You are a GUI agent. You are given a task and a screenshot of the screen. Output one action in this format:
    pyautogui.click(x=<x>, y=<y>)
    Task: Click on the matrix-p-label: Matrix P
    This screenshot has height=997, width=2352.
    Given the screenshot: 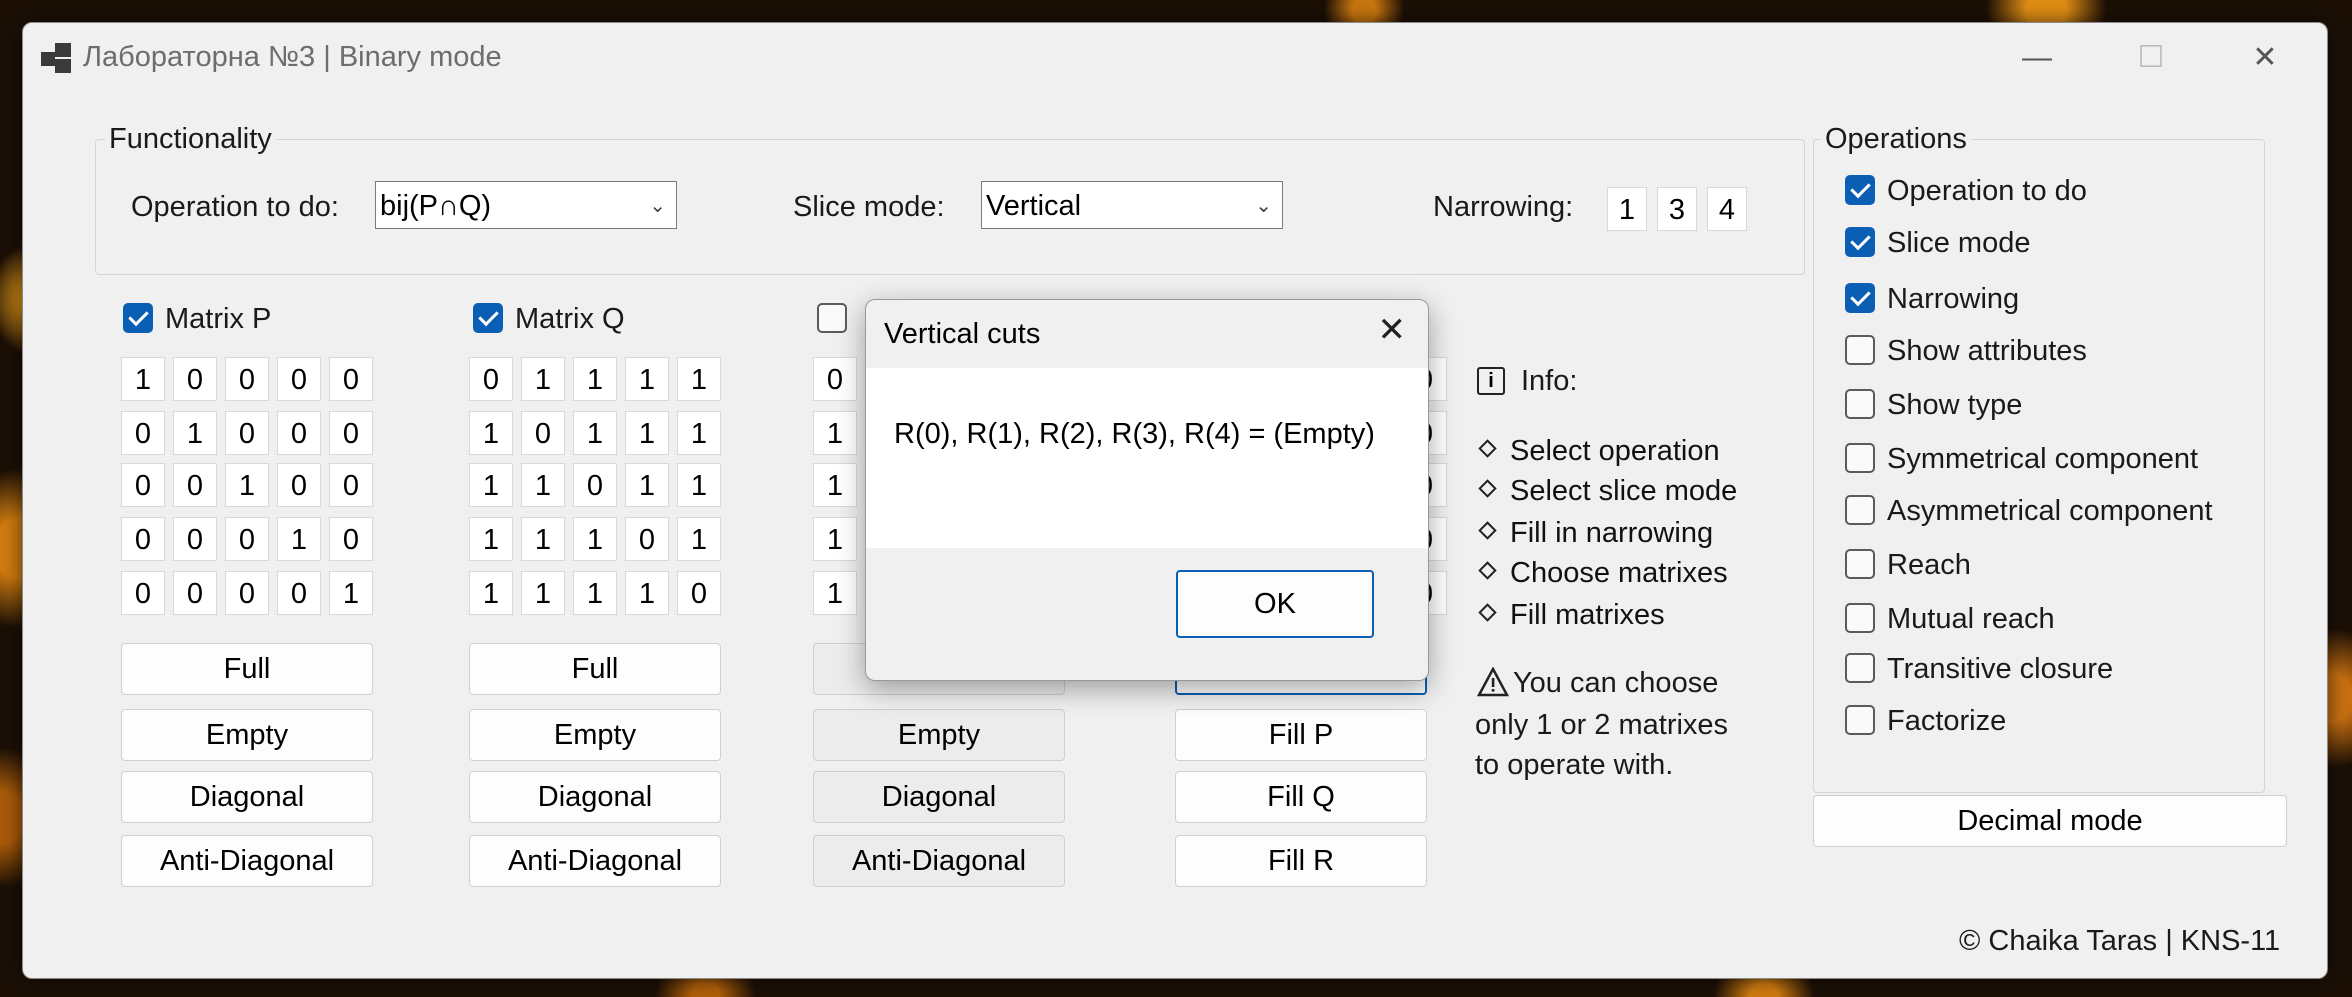 What is the action you would take?
    pyautogui.click(x=218, y=319)
    